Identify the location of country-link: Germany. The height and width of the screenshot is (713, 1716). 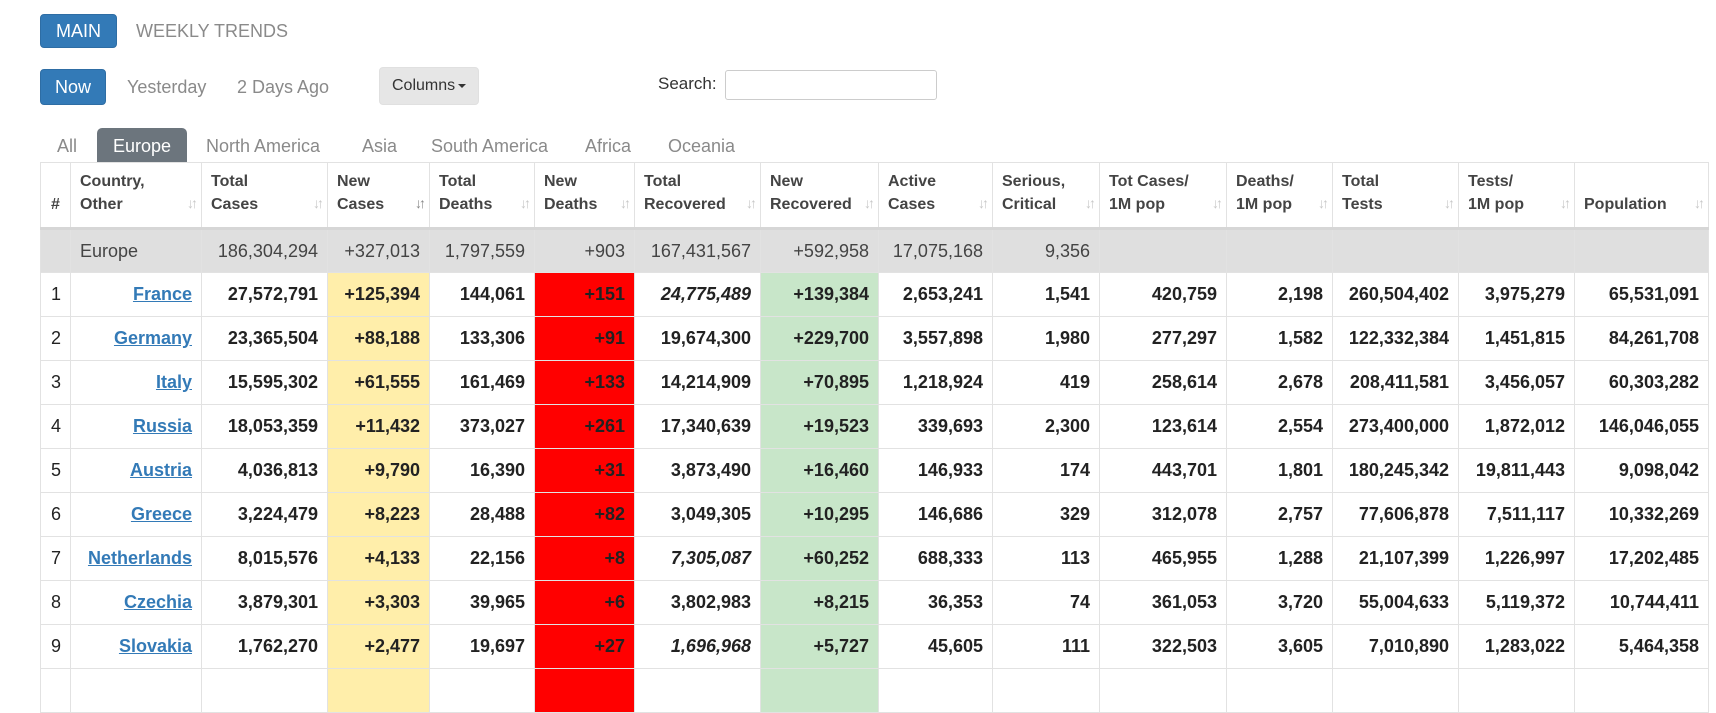
(153, 338).